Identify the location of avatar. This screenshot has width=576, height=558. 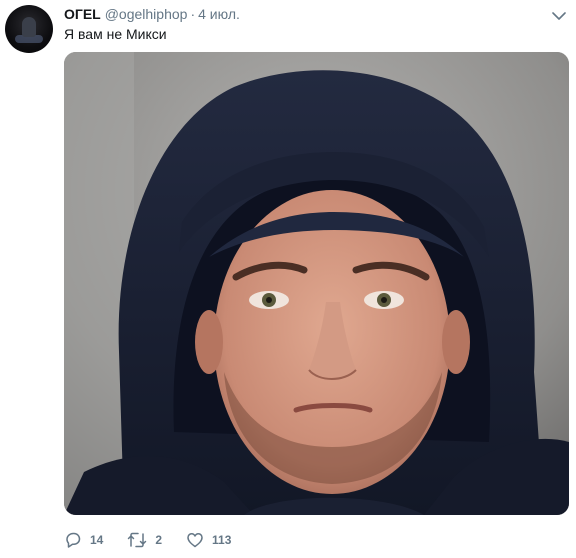
(29, 29).